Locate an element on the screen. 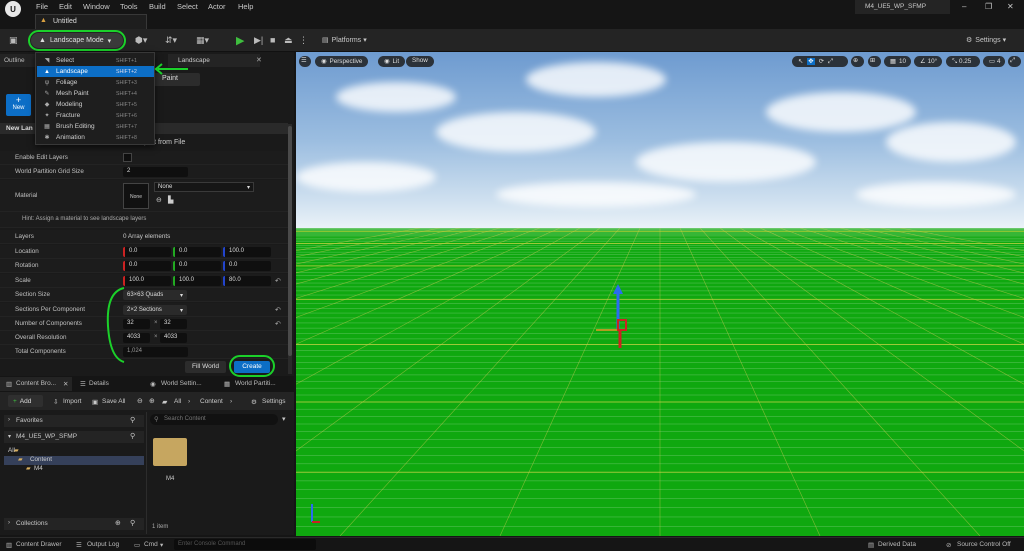 This screenshot has height=551, width=1024. maximize-icon: ❐ is located at coordinates (988, 6).